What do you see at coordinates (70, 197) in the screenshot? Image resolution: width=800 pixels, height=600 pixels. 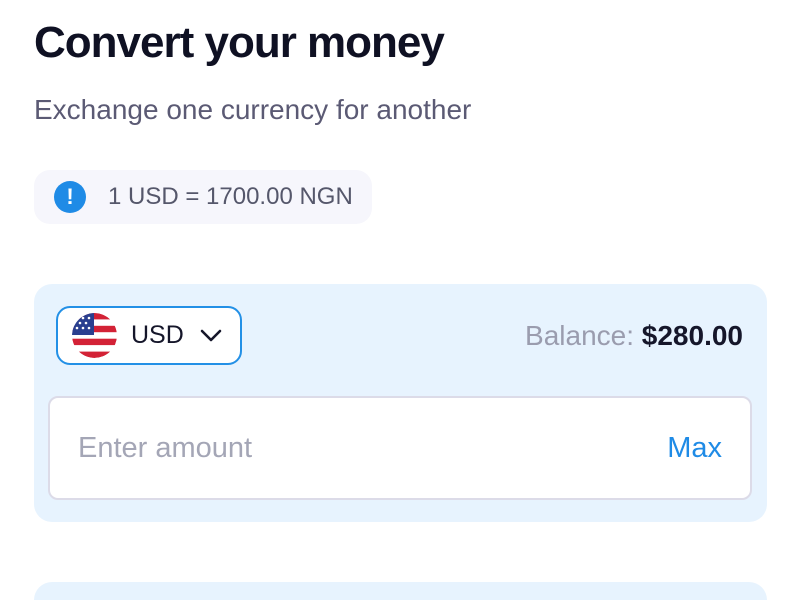 I see `info-icon: !` at bounding box center [70, 197].